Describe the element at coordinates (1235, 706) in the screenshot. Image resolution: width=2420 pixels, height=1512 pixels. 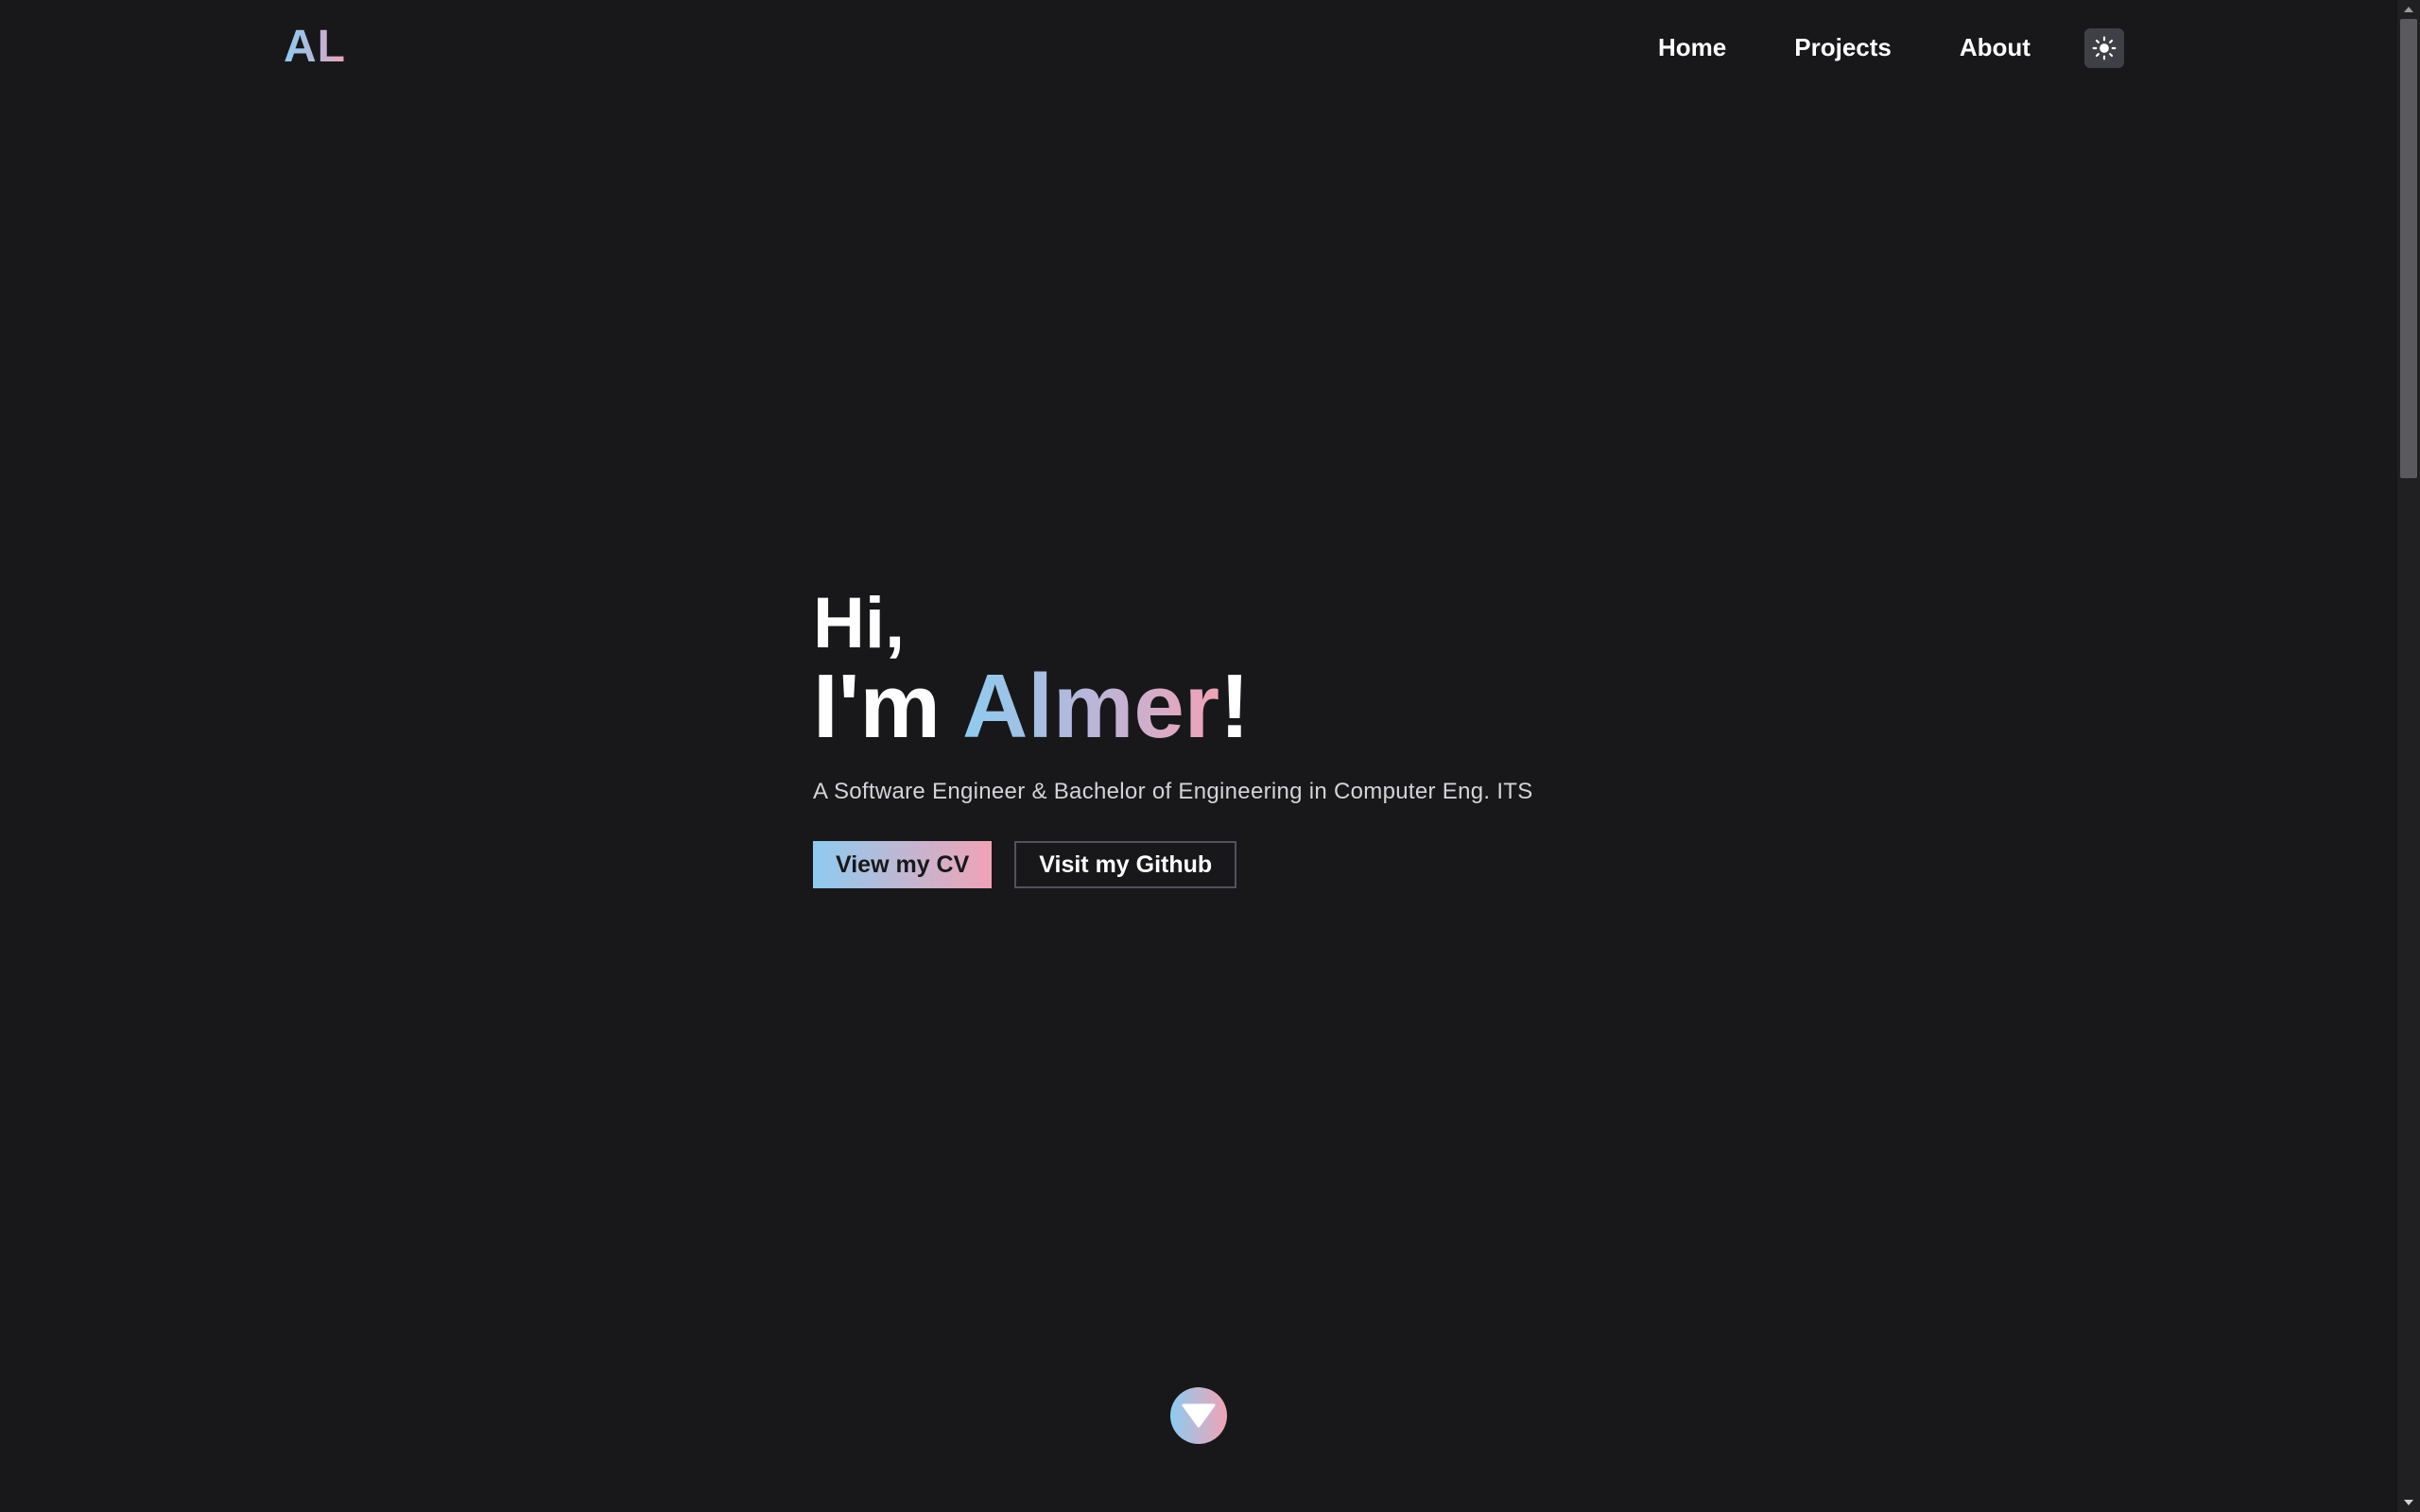
I see `hero-intro-suffix: !` at that location.